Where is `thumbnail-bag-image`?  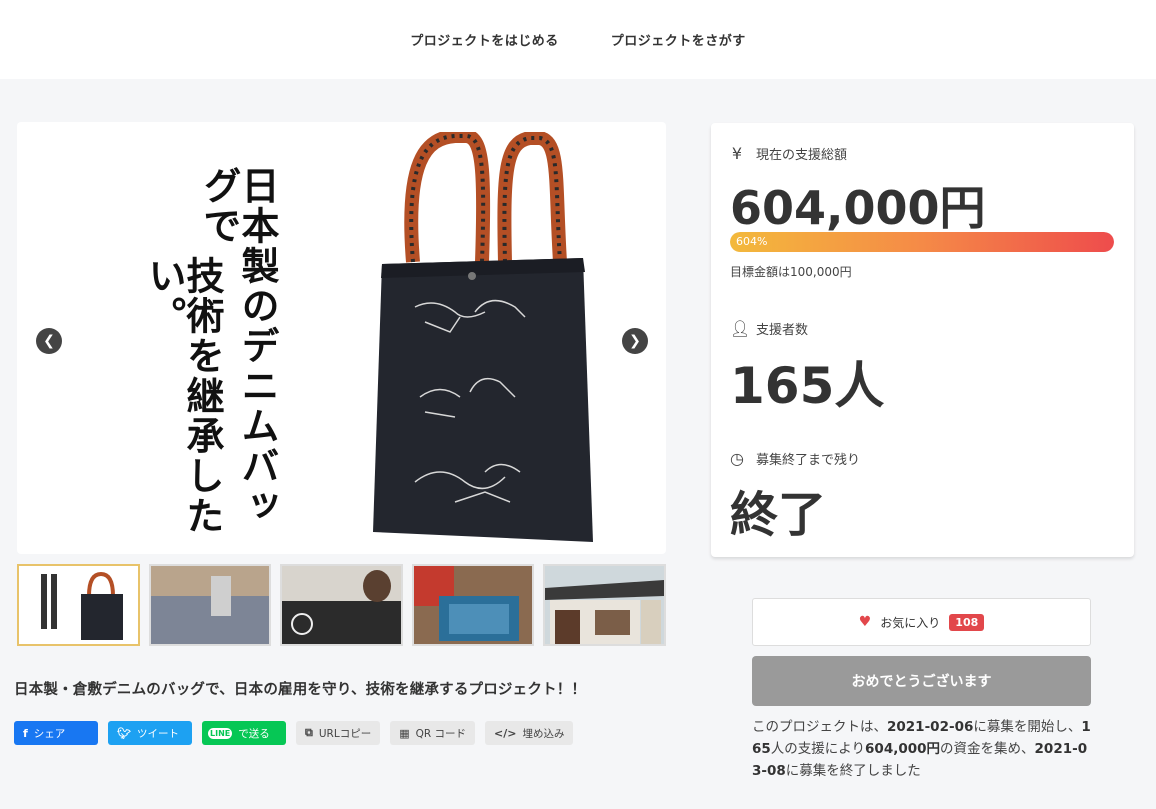 thumbnail-bag-image is located at coordinates (78, 605).